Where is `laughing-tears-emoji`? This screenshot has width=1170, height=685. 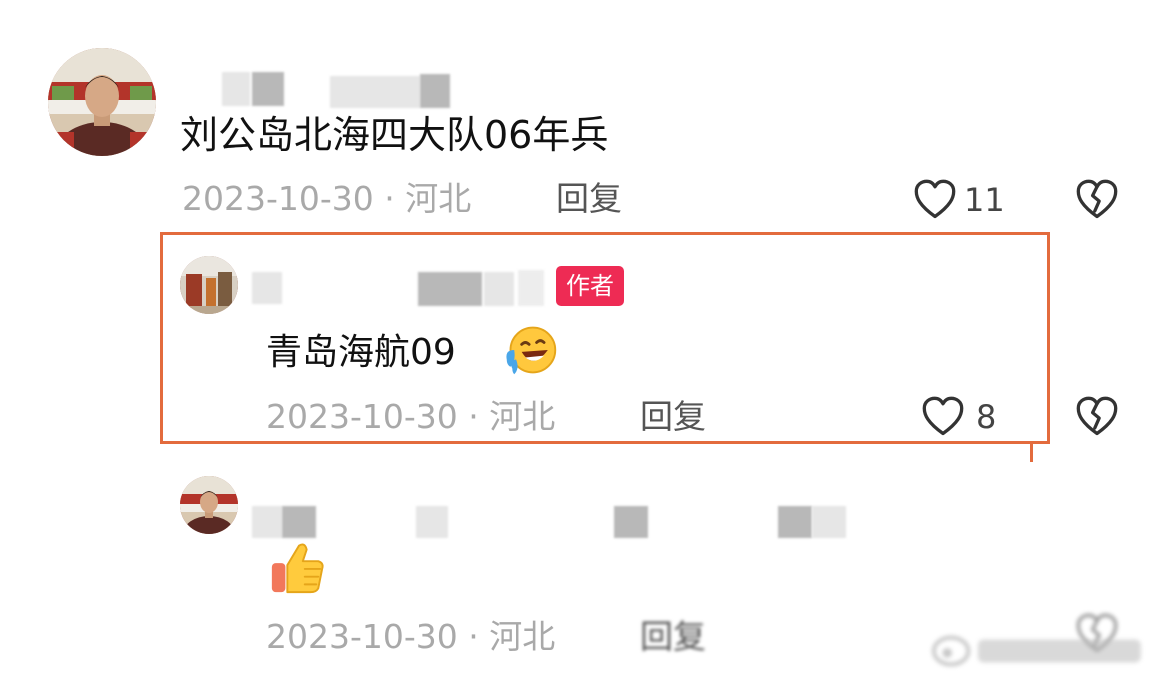
laughing-tears-emoji is located at coordinates (531, 350).